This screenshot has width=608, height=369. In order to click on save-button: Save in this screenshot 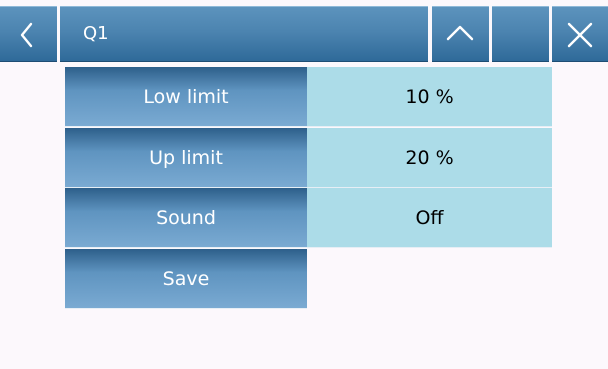, I will do `click(186, 279)`.